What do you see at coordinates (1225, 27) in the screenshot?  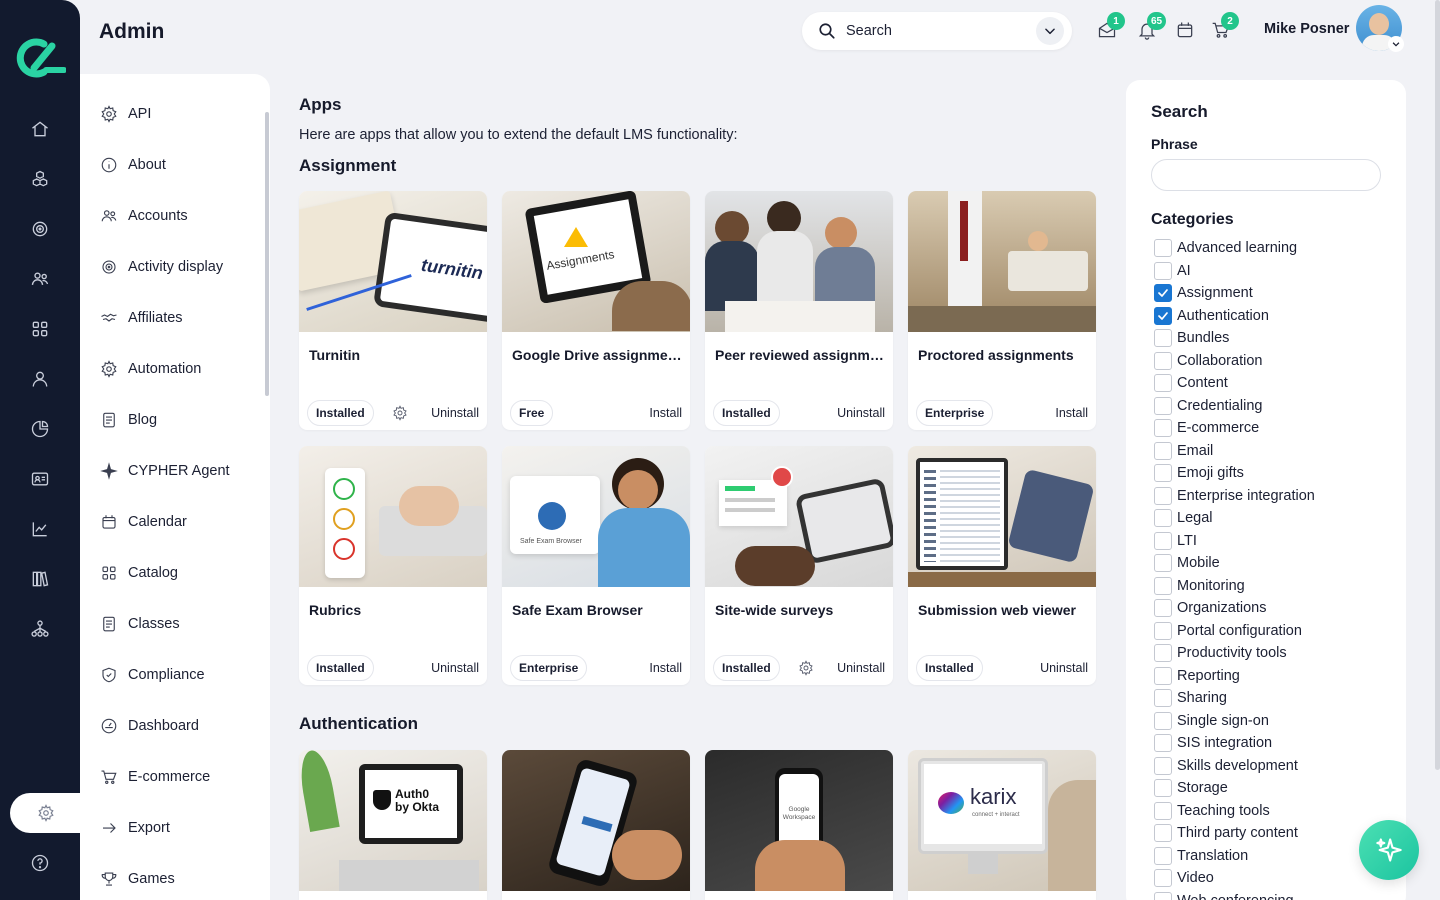 I see `cart-button: 2` at bounding box center [1225, 27].